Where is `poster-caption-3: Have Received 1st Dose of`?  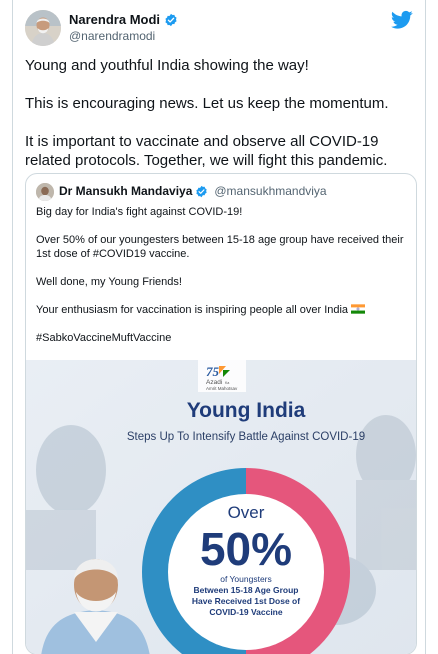
poster-caption-3: Have Received 1st Dose of is located at coordinates (246, 601).